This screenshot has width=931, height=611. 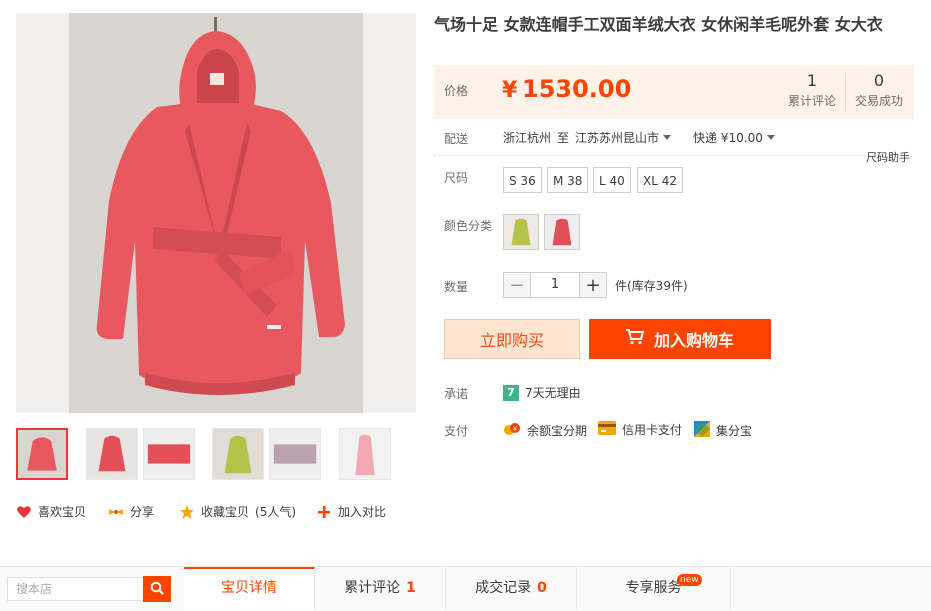 What do you see at coordinates (512, 430) in the screenshot?
I see `coins-icon: ¥` at bounding box center [512, 430].